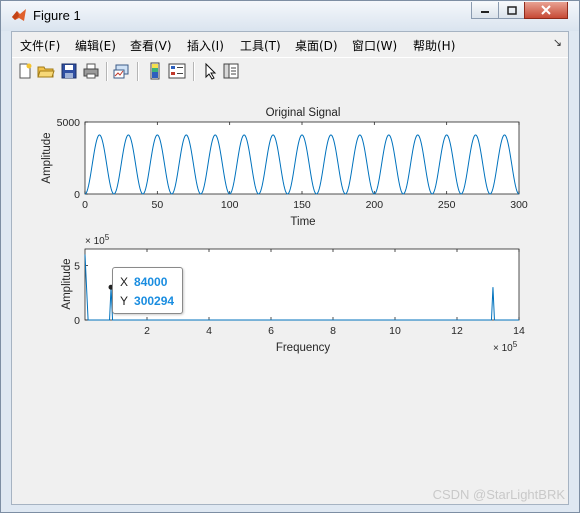 The height and width of the screenshot is (513, 580). Describe the element at coordinates (77, 195) in the screenshot. I see `plot1-ytick-label: 0` at that location.